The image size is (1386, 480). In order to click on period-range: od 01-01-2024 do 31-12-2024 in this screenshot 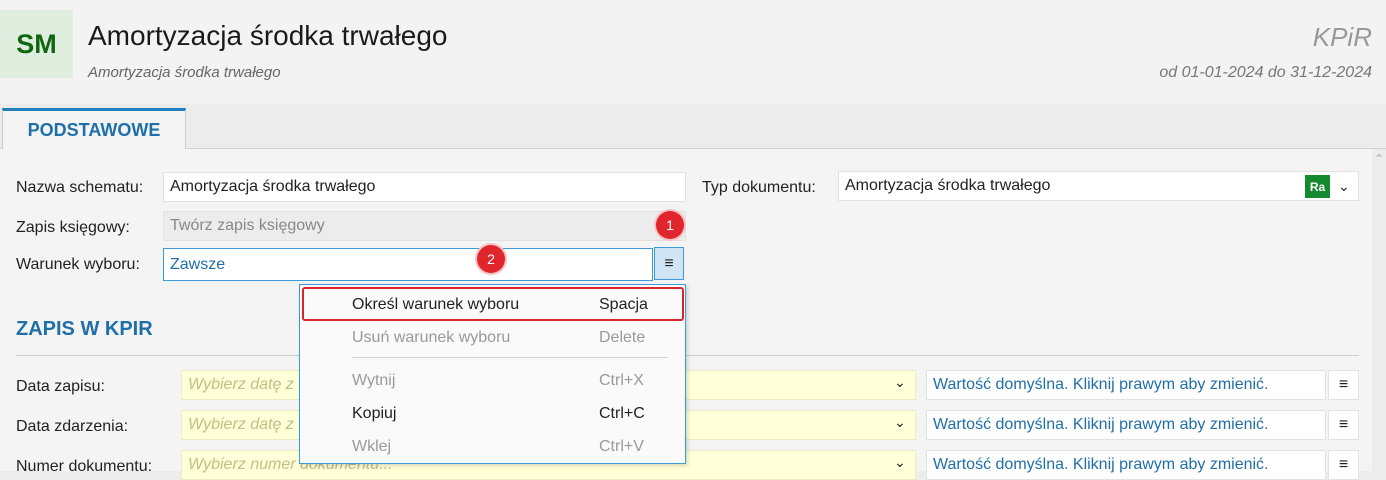, I will do `click(1265, 72)`.